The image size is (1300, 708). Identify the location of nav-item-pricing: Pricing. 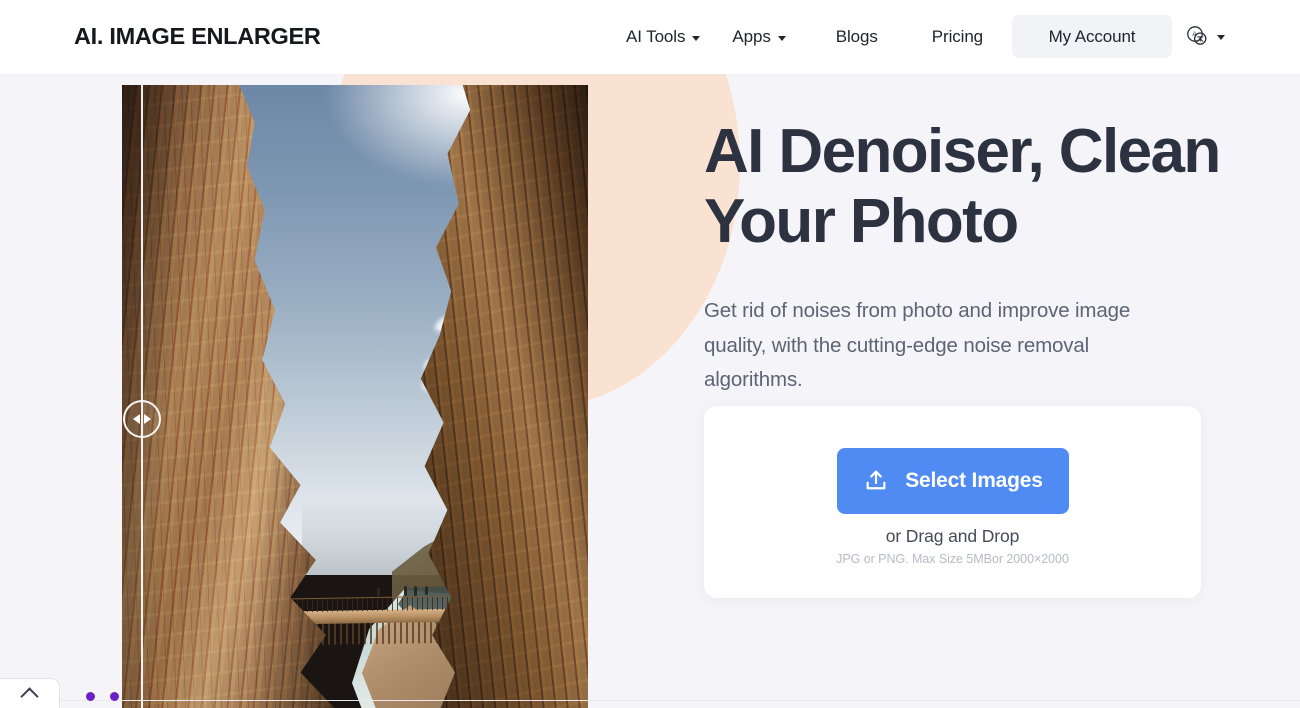
(957, 37).